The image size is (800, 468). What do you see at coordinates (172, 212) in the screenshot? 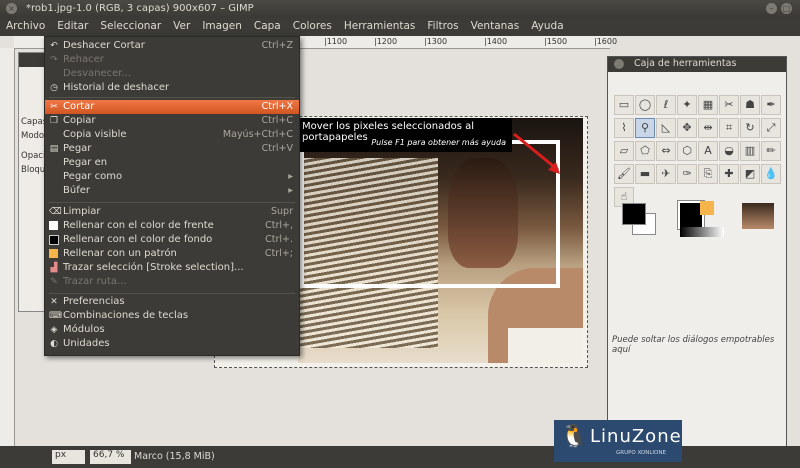
I see `menu-item-limpiar: ⌫ Limpiar Supr` at bounding box center [172, 212].